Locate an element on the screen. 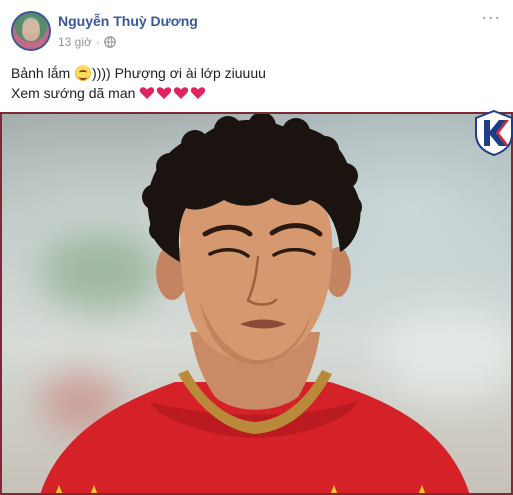 The height and width of the screenshot is (495, 513). post-text-line-1: Bảnh lắm )))) Phượng ơi ài lớp ziuuuu is located at coordinates (256, 73).